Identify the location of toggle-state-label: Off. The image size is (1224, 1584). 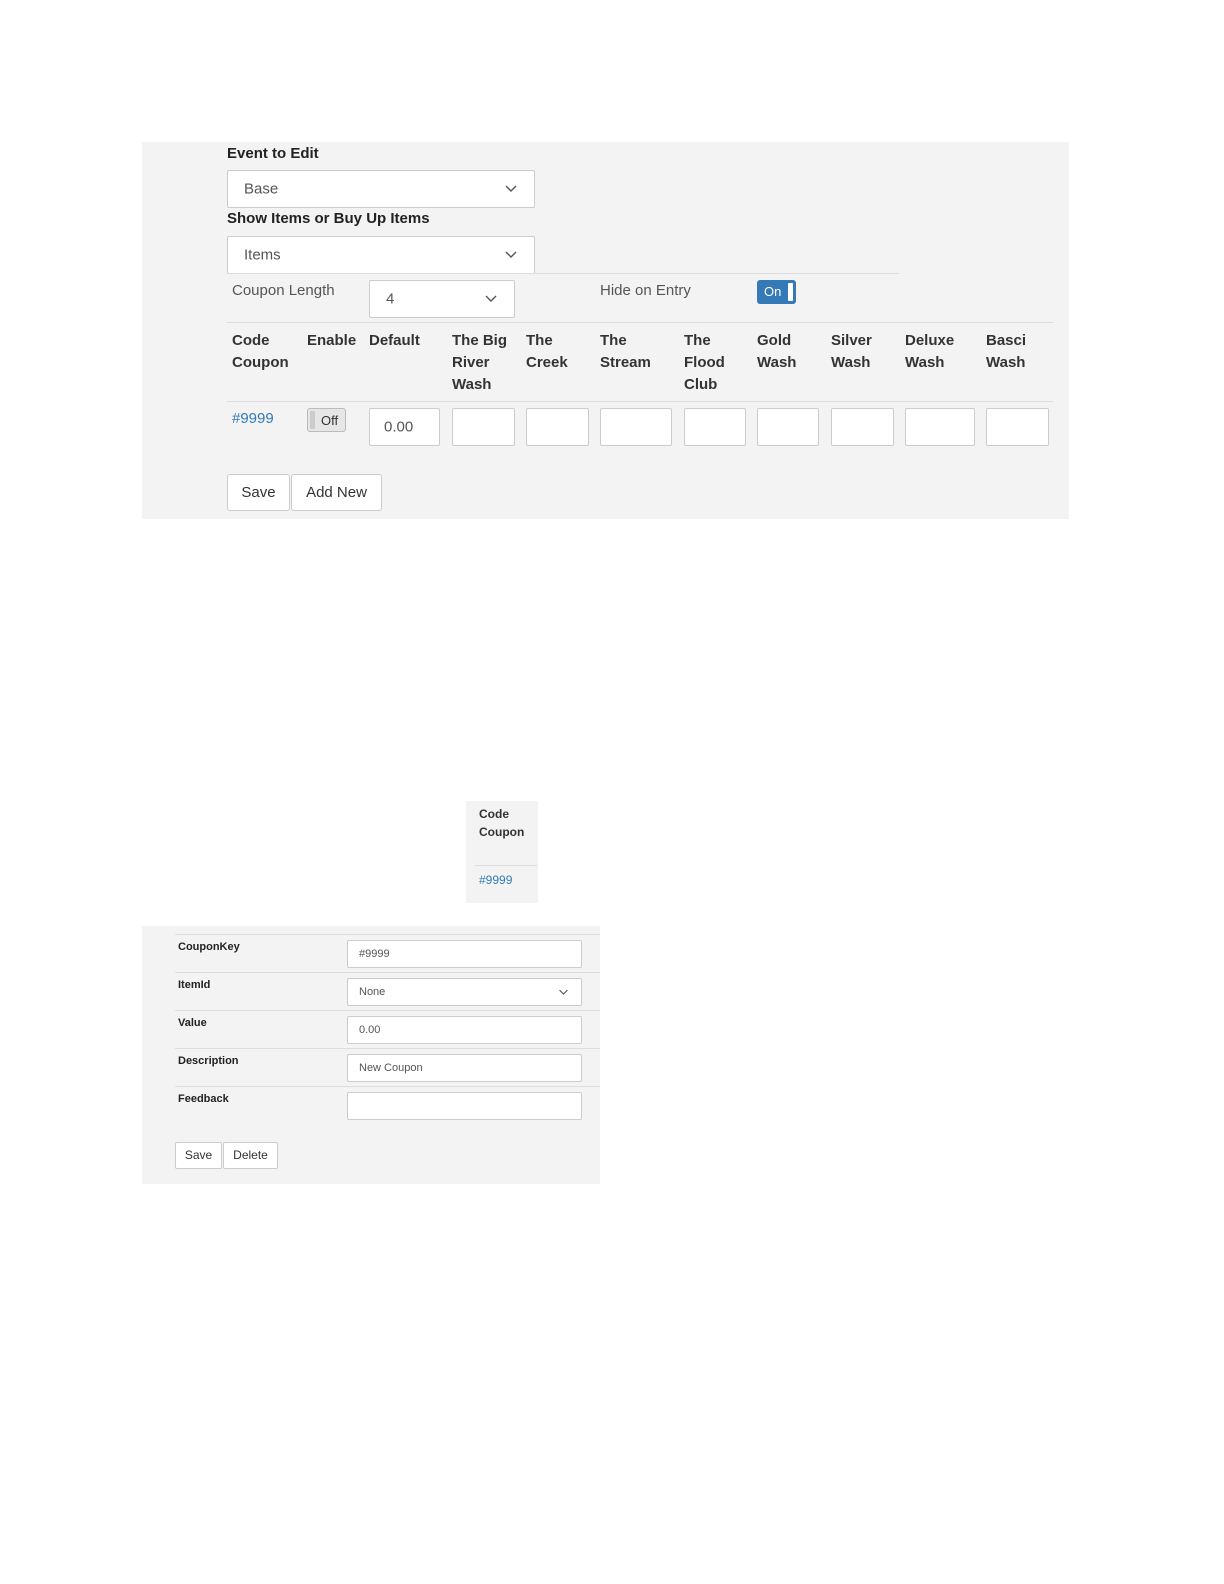
(330, 420).